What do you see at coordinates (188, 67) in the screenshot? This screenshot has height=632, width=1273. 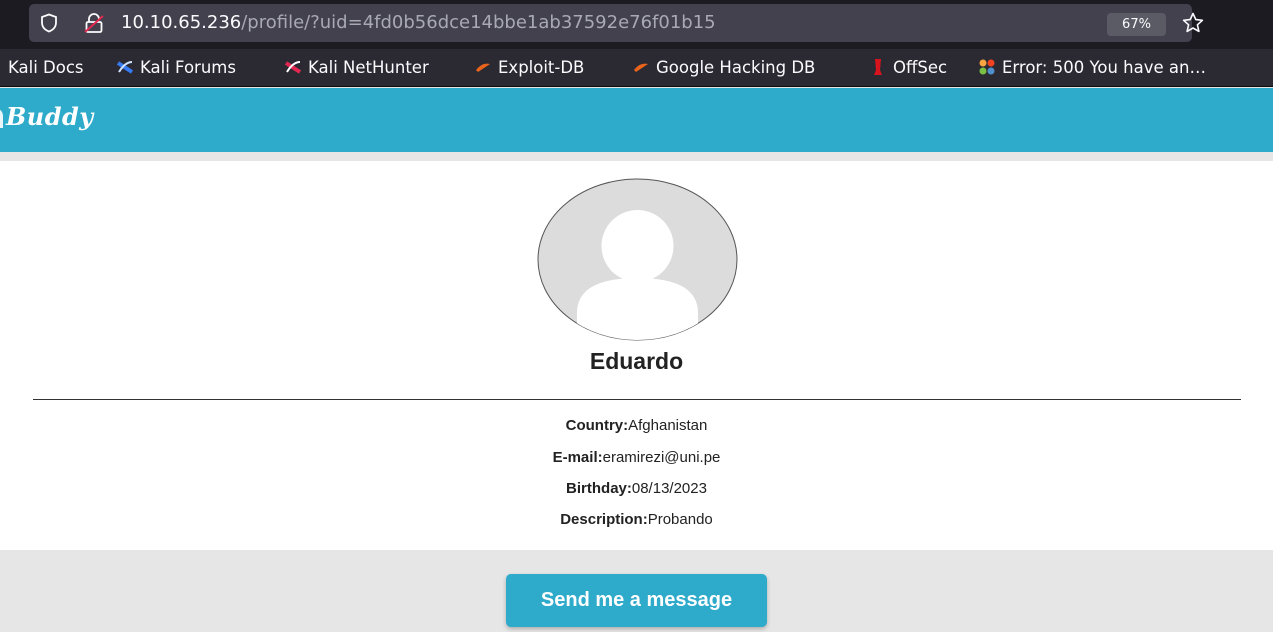 I see `bookmark-label: Kali Forums` at bounding box center [188, 67].